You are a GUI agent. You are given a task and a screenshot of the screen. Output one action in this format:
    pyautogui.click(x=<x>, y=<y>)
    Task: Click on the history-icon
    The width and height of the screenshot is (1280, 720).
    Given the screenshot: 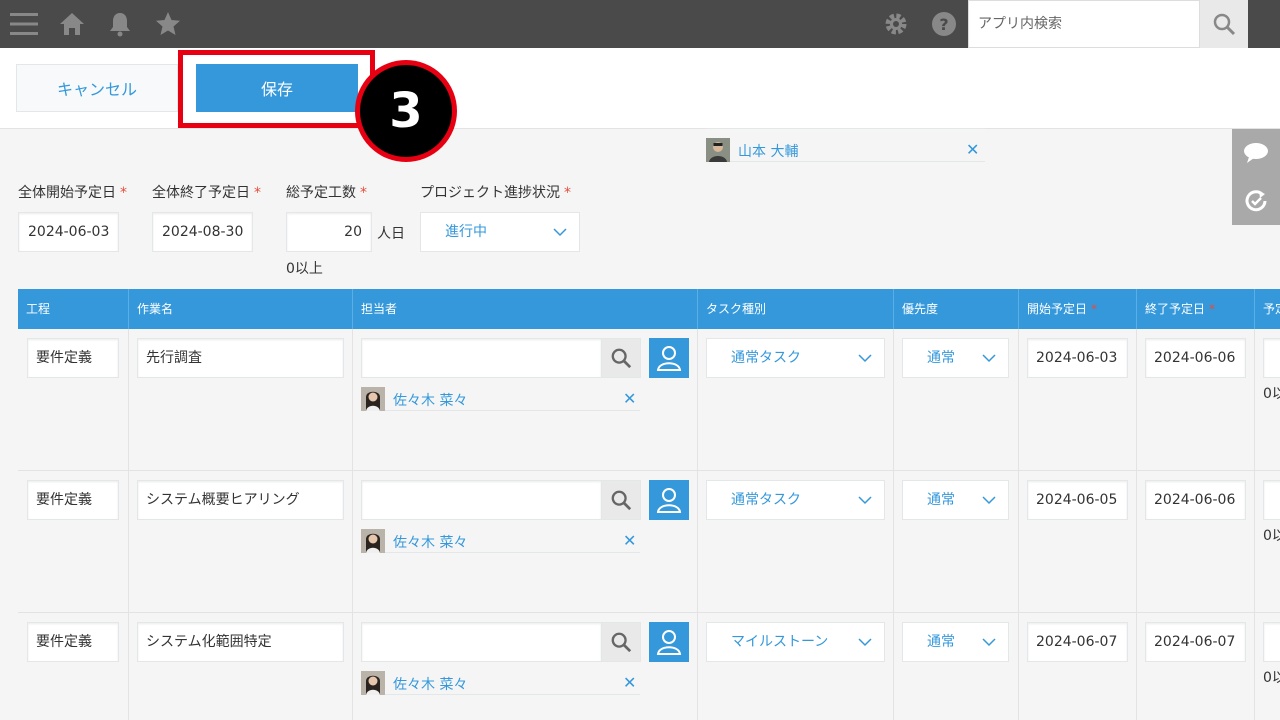 What is the action you would take?
    pyautogui.click(x=1256, y=201)
    